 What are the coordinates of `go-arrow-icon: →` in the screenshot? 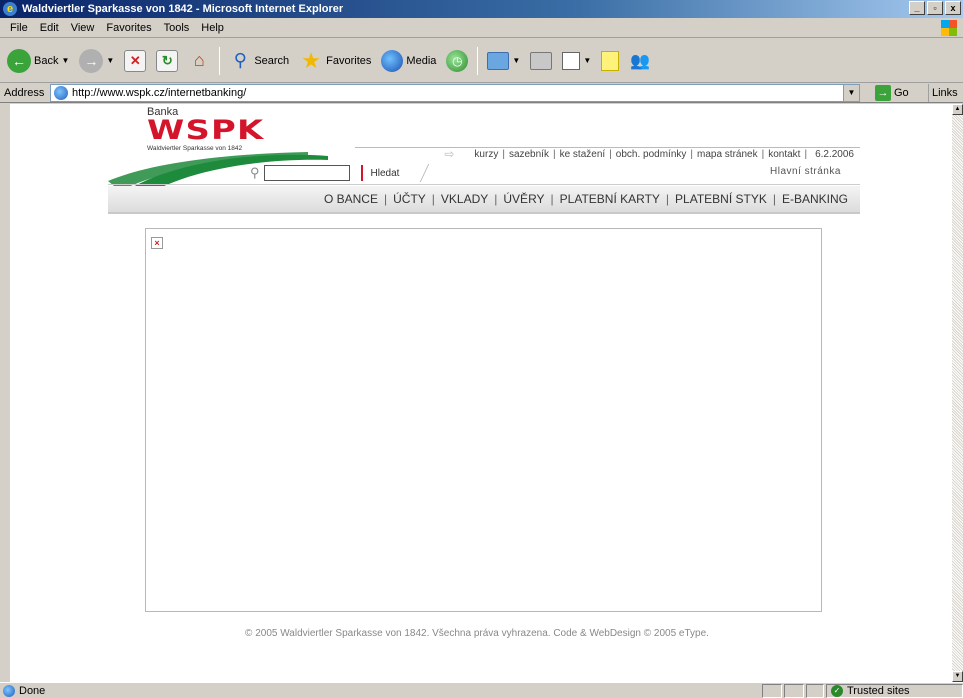 It's located at (883, 93).